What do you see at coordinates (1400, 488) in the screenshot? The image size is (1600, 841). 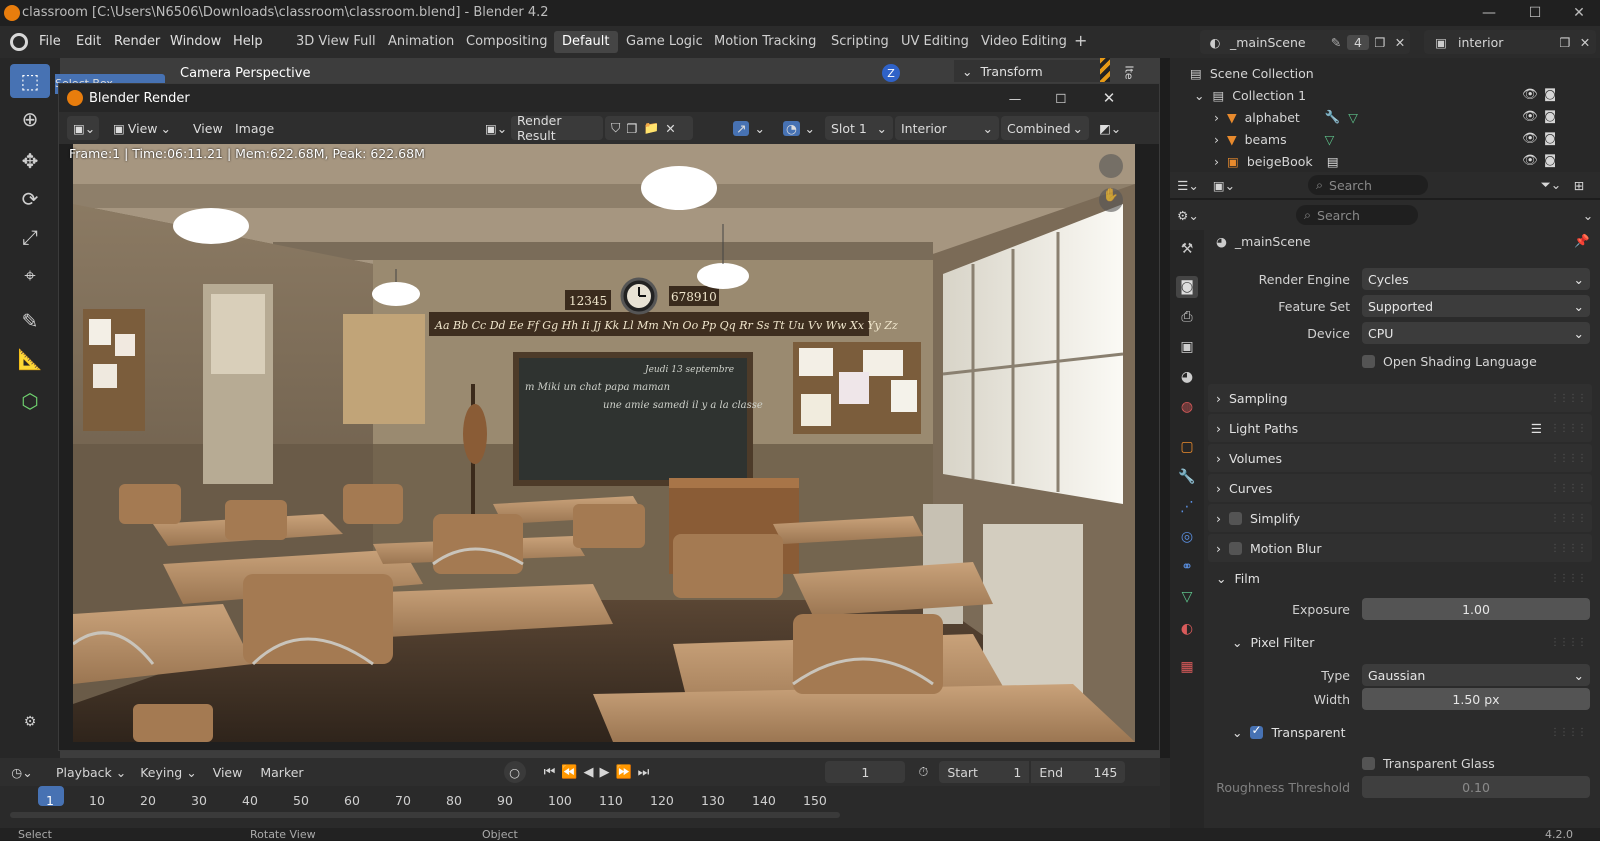 I see `panel-curves: › Curves ⋮⋮⋮⋮` at bounding box center [1400, 488].